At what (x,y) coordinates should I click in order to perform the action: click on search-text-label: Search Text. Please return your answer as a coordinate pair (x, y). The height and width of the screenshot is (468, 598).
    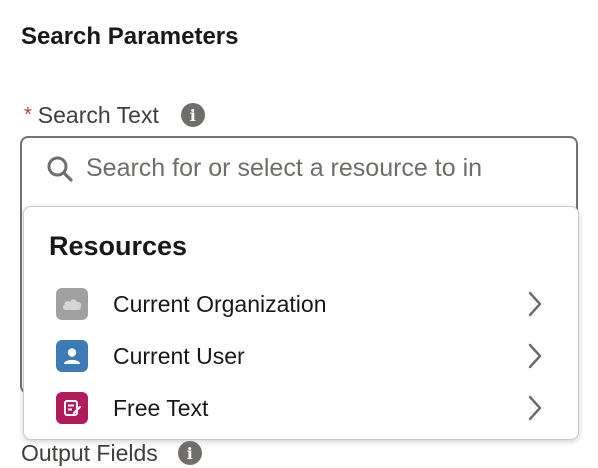
    Looking at the image, I should click on (98, 115).